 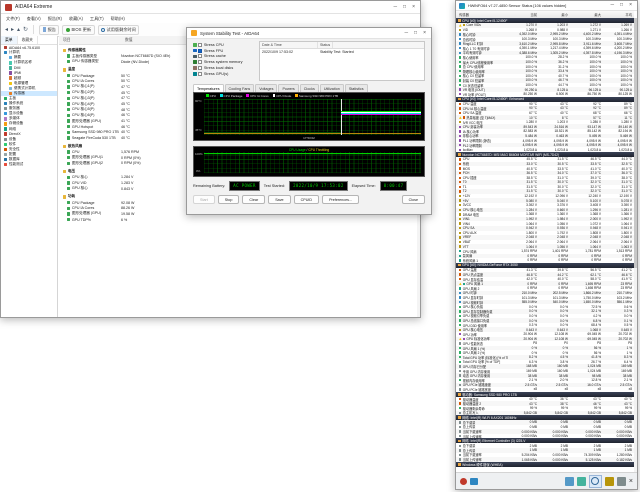 I want to click on hwinfo-sensor-row: MOS 40.5 °C 33.5 °C 41.0 °C 40.0 °C, so click(x=545, y=168).